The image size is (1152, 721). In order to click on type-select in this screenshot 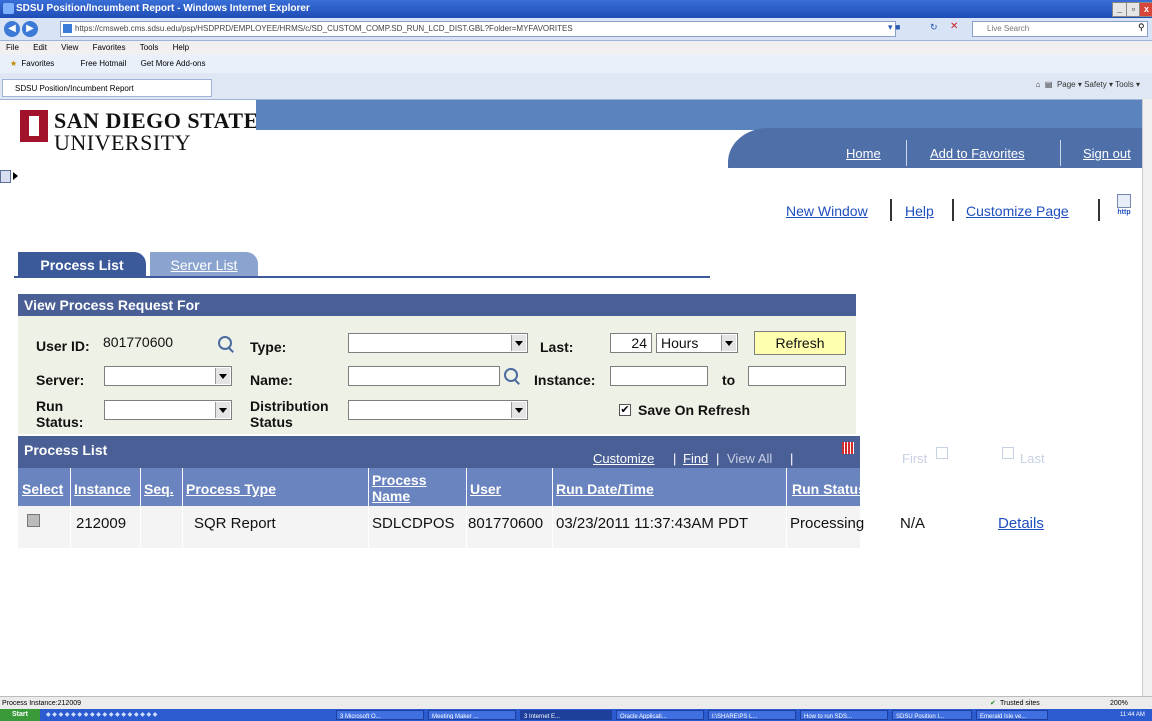, I will do `click(438, 343)`.